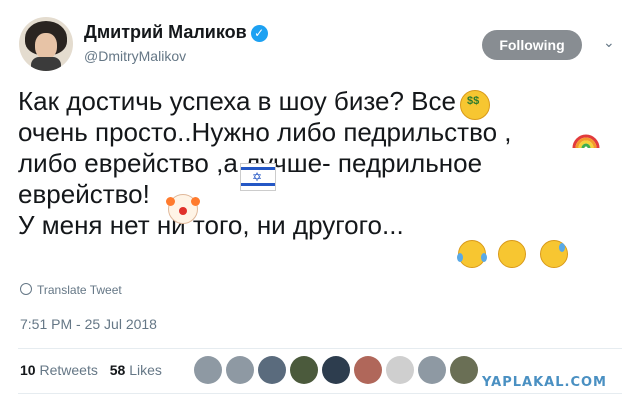 This screenshot has height=413, width=640. I want to click on sweat-smile-icon, so click(554, 254).